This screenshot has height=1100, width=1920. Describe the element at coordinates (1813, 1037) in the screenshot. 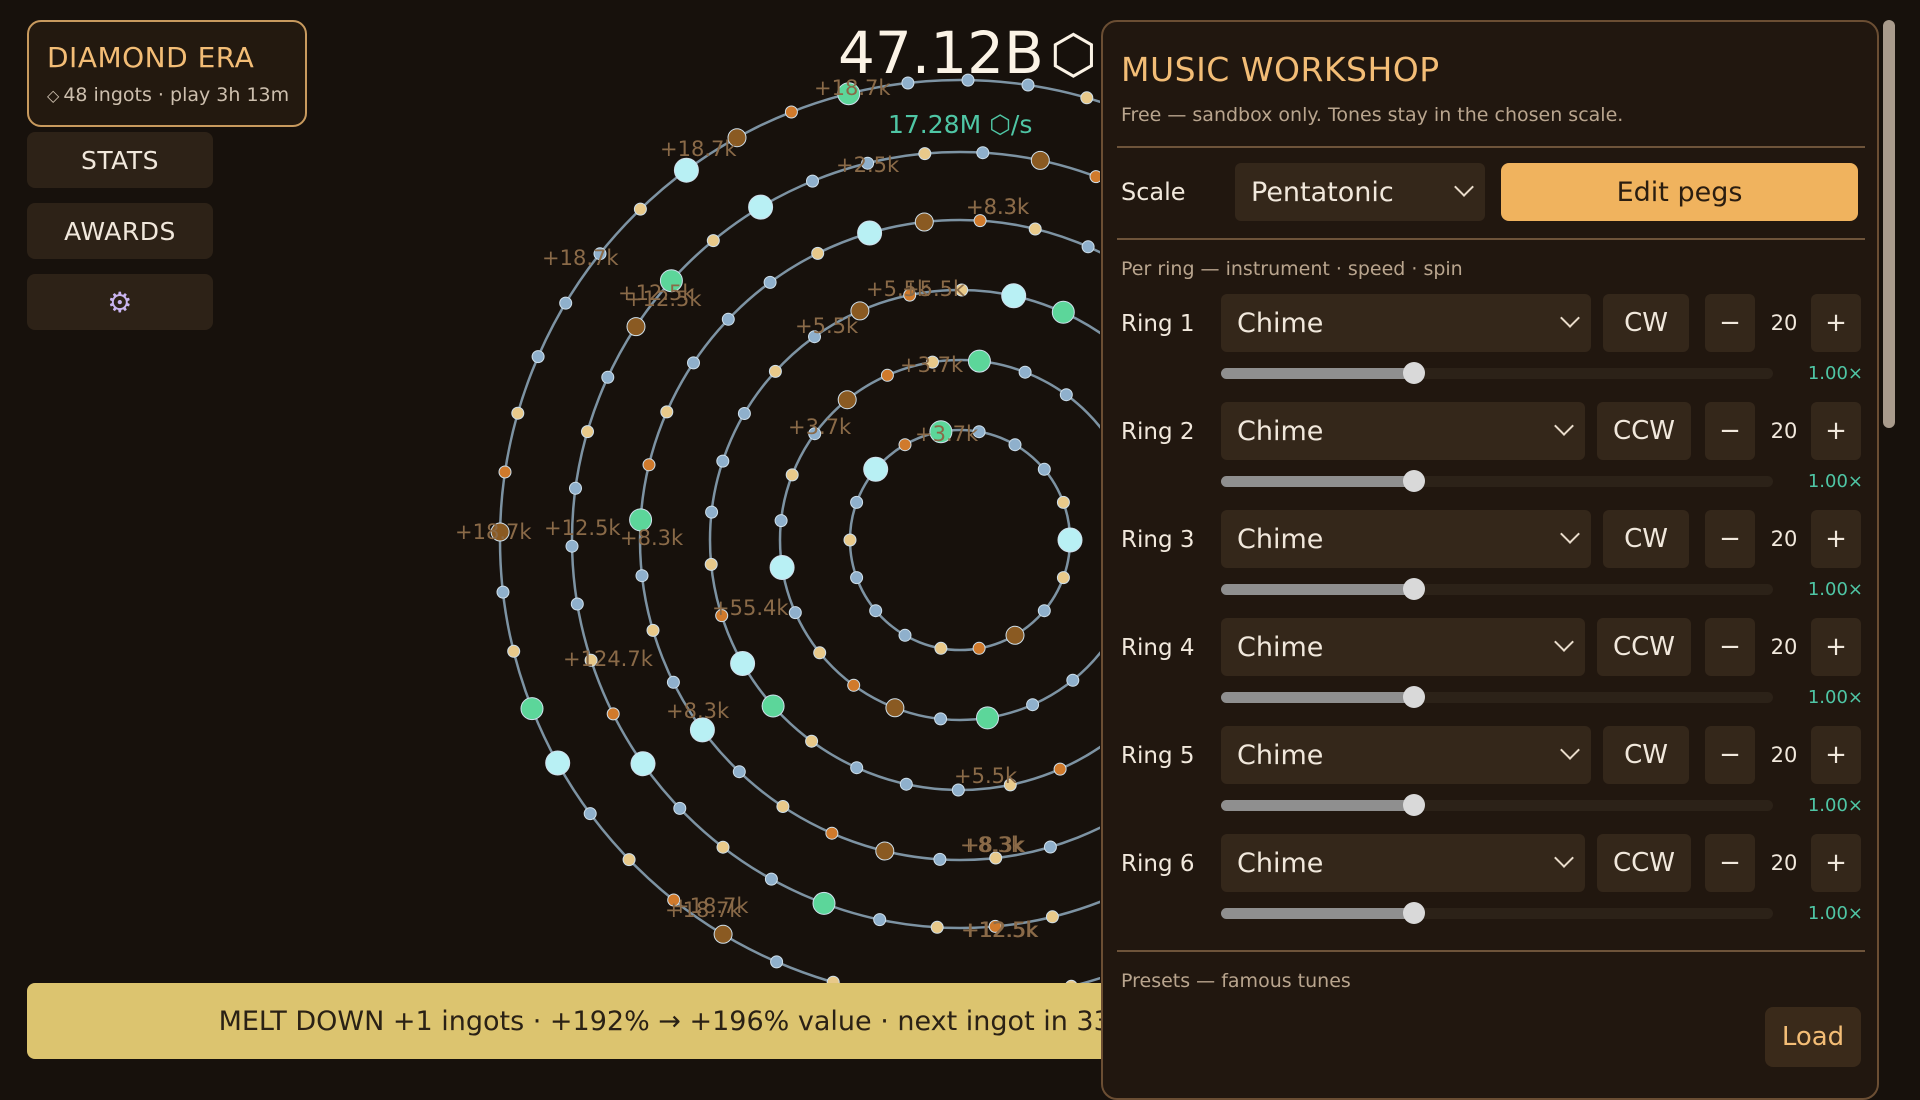

I see `load-button: Load` at that location.